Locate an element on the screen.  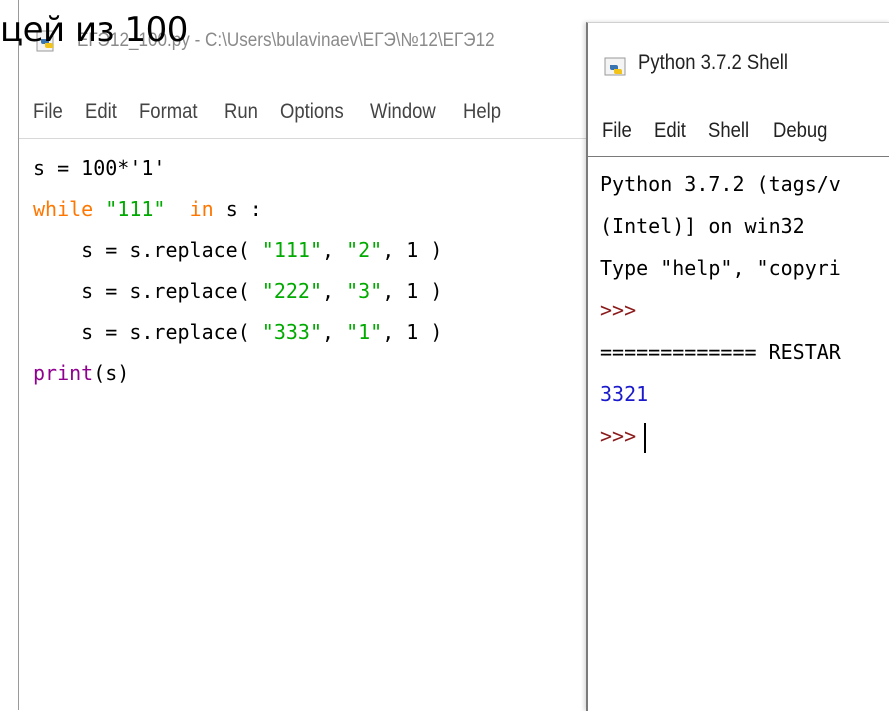
code-line: s = s.replace( "111", "2", 1 ) is located at coordinates (238, 250).